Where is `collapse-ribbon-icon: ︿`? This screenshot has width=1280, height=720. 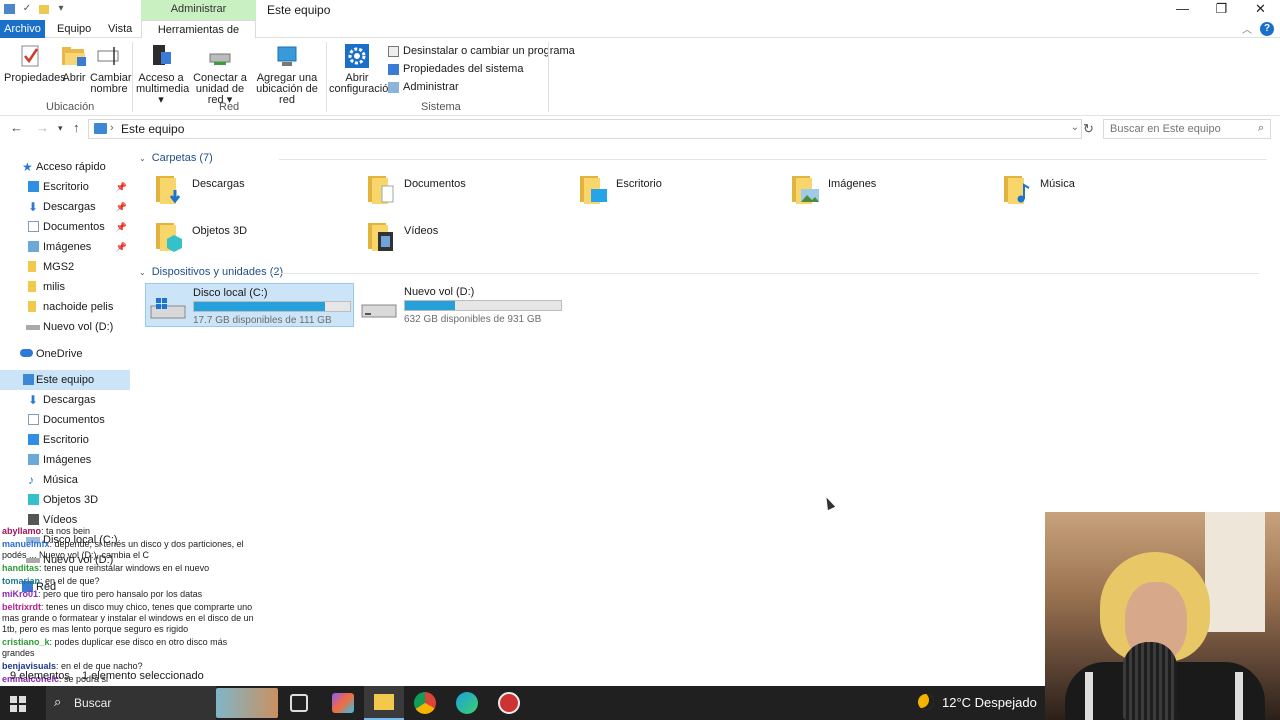 collapse-ribbon-icon: ︿ is located at coordinates (1247, 28).